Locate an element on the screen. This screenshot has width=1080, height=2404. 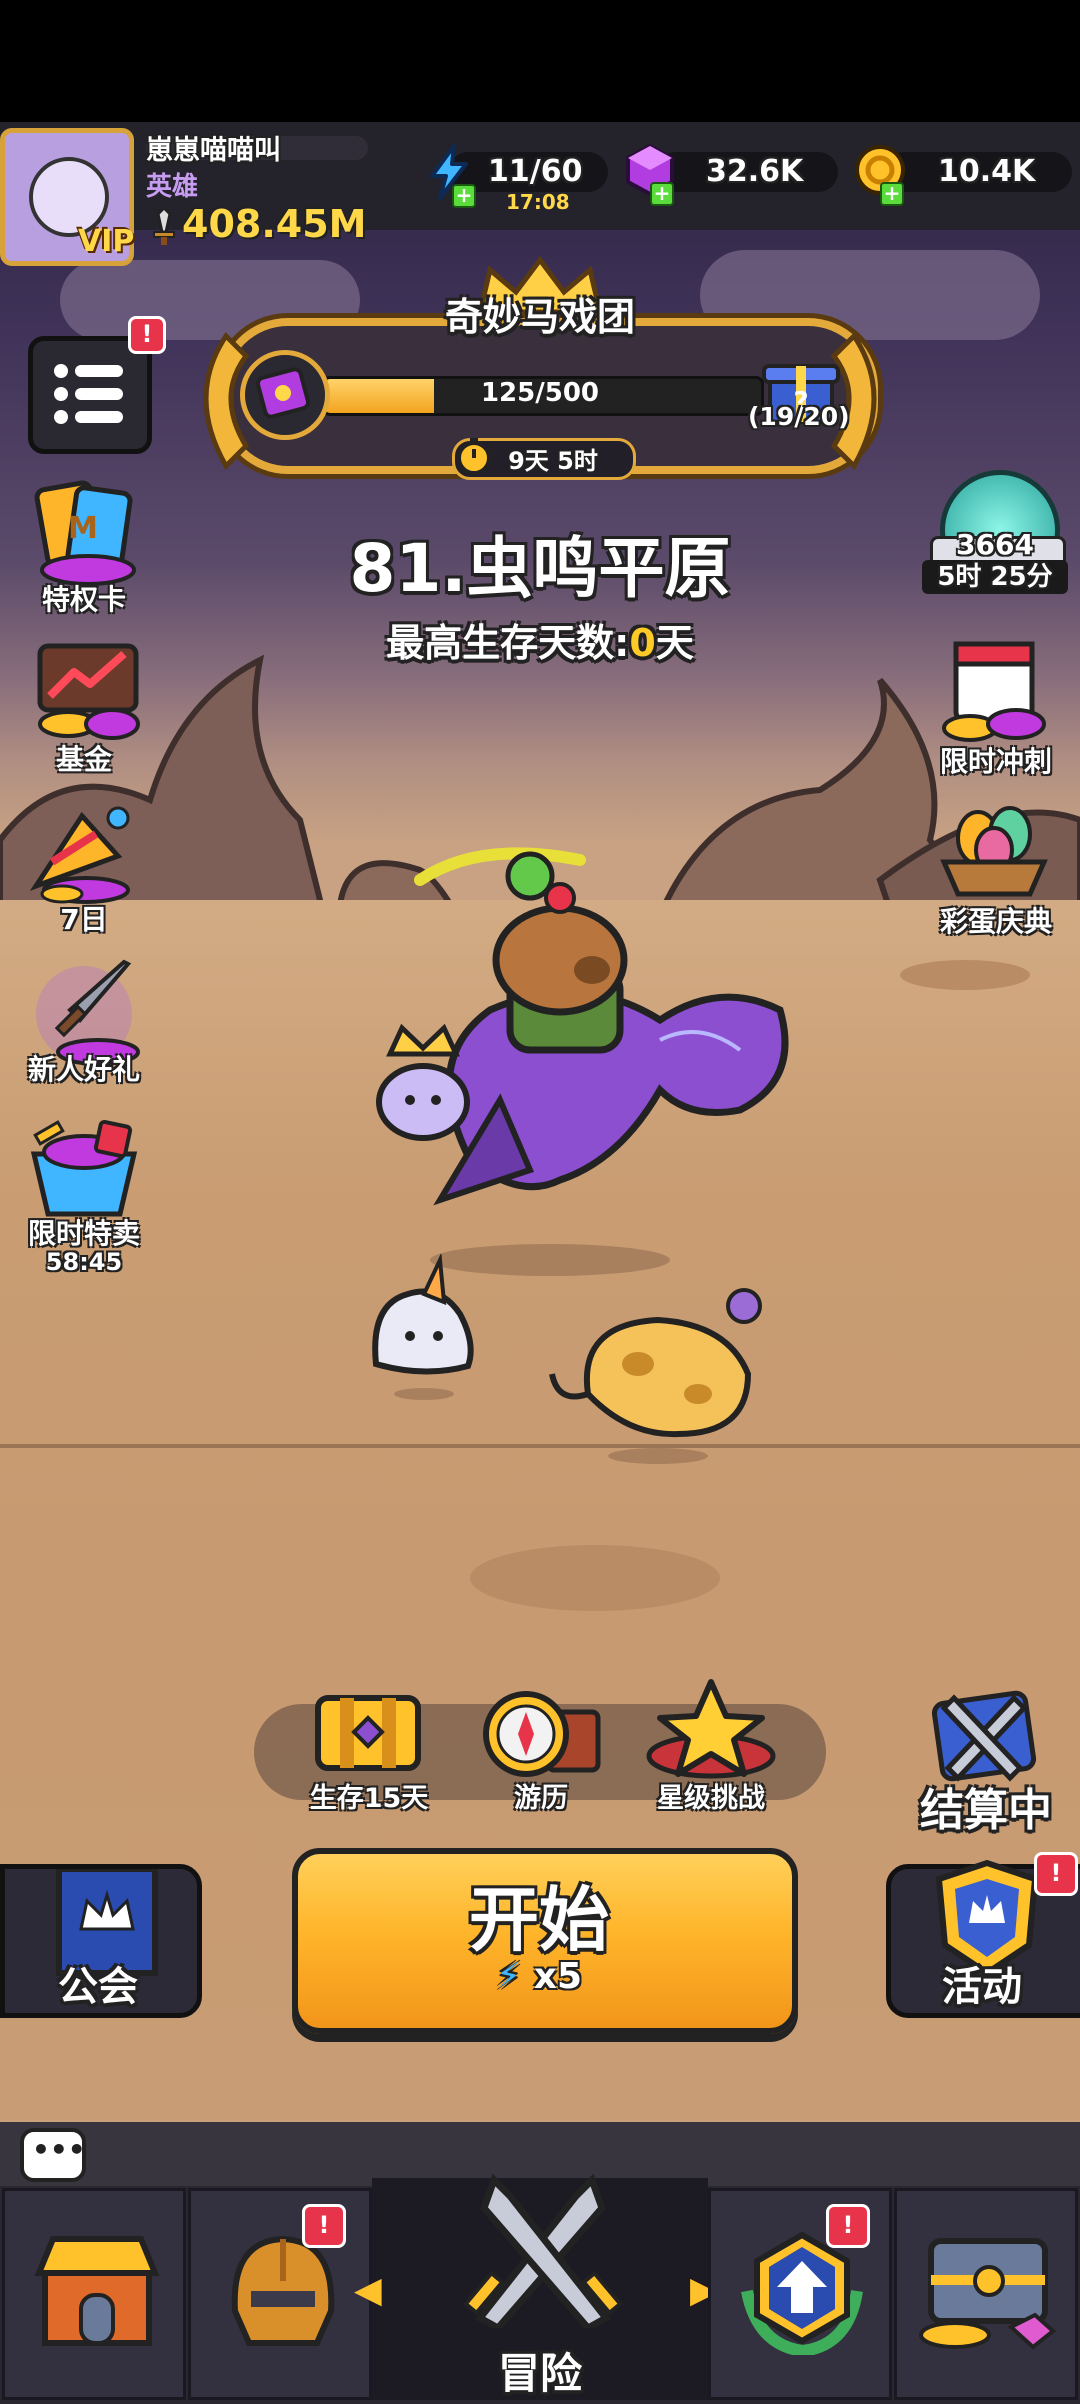
add-coins-plus-icon: + is located at coordinates (892, 194).